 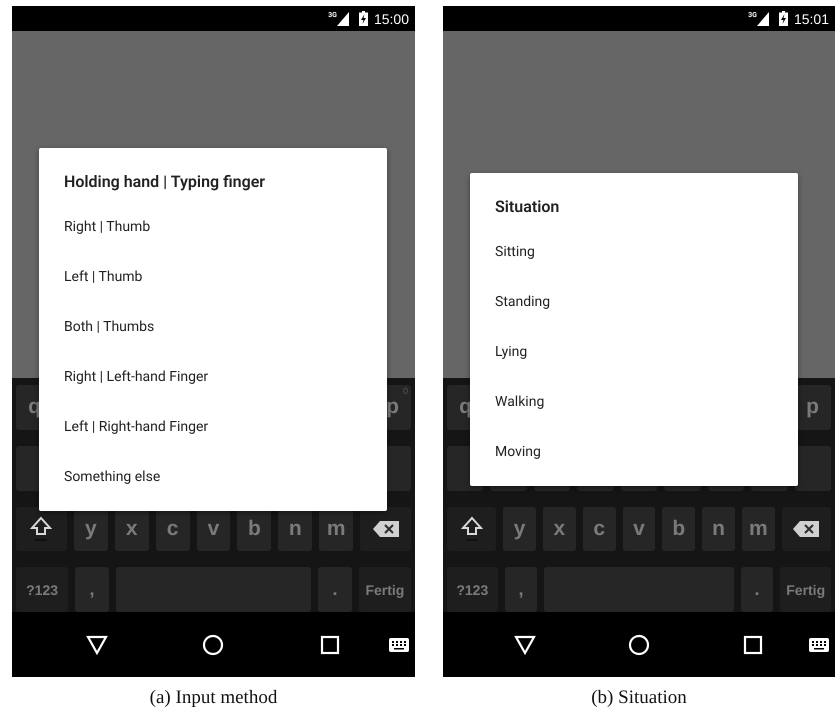 What do you see at coordinates (634, 302) in the screenshot?
I see `dialog-option: Standing` at bounding box center [634, 302].